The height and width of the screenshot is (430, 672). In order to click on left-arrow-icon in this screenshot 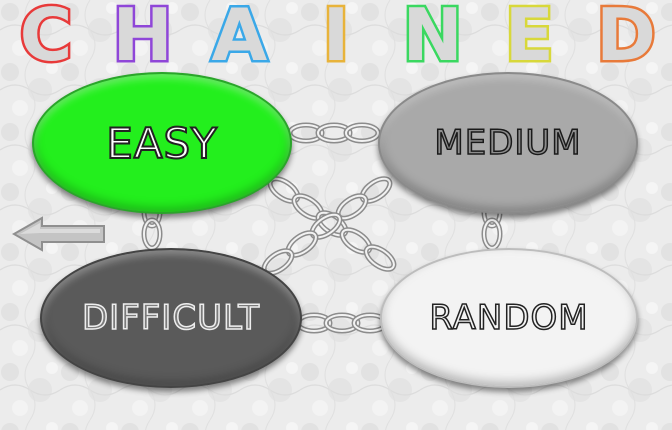, I will do `click(58, 234)`.